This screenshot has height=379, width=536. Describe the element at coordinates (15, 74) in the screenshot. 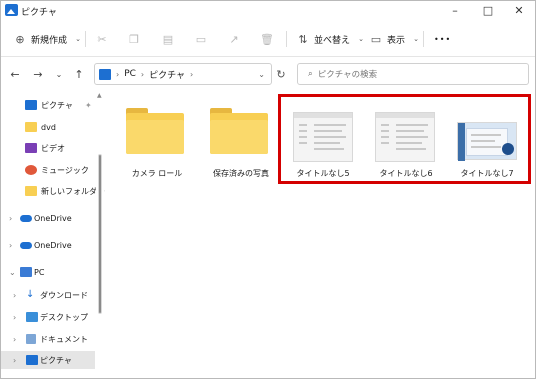

I see `back-button: ←` at that location.